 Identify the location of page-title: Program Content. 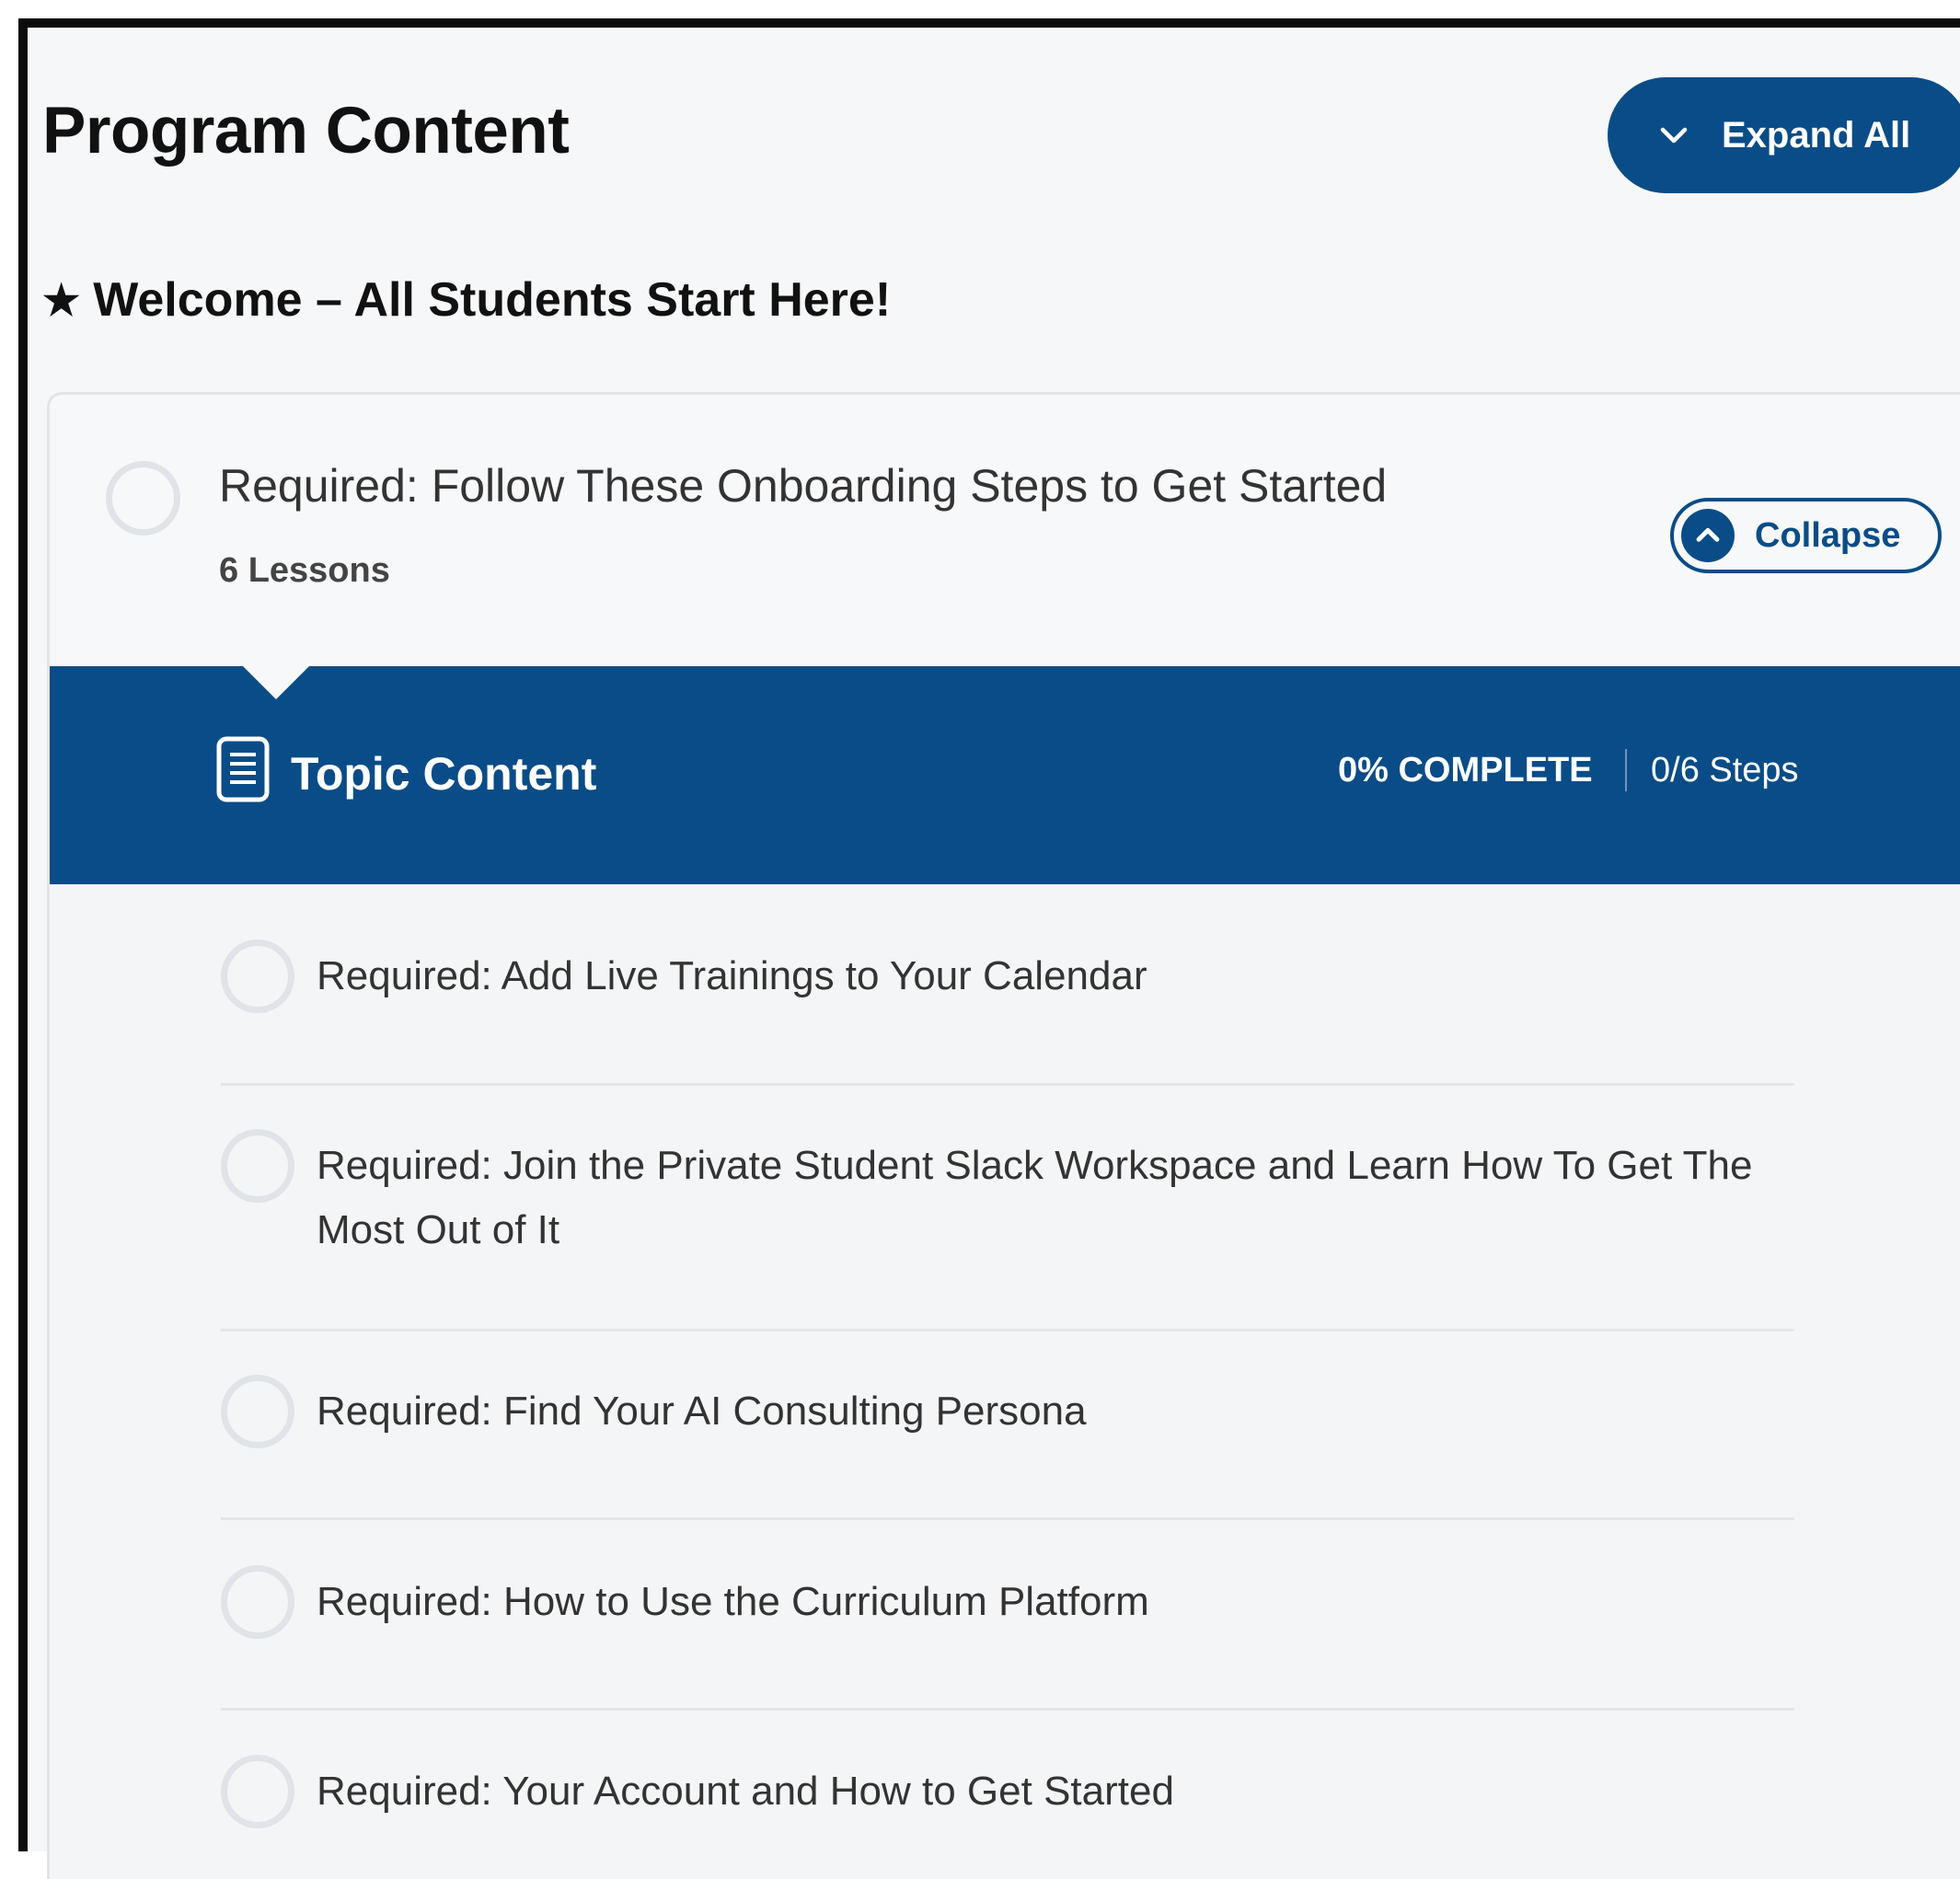
(306, 131).